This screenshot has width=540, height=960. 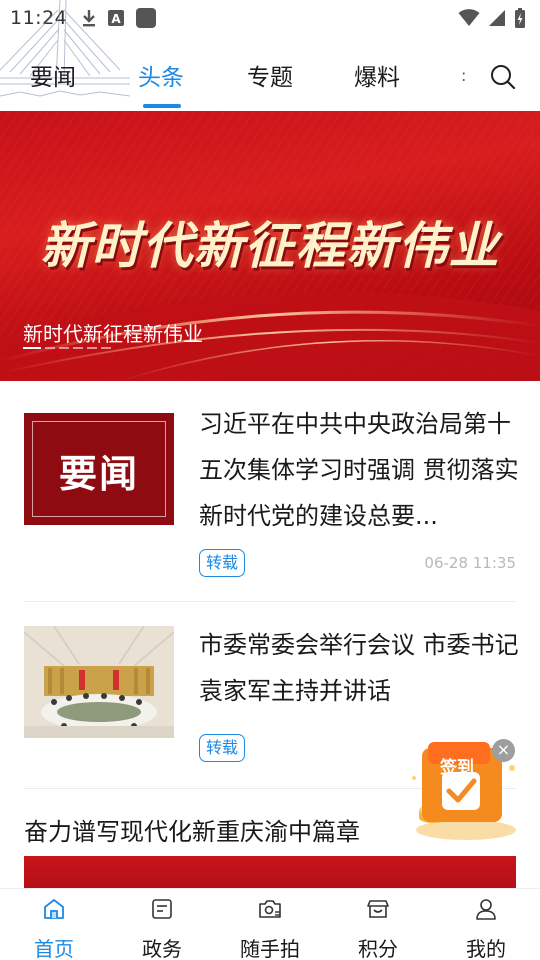 What do you see at coordinates (377, 75) in the screenshot?
I see `tab-baoliao: 爆料` at bounding box center [377, 75].